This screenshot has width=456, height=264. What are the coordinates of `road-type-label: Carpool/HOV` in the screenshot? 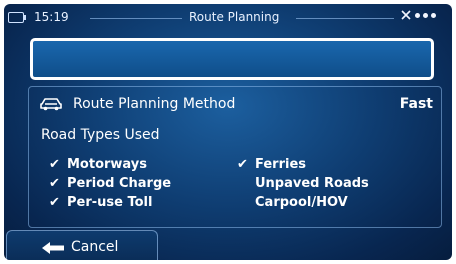 It's located at (301, 202).